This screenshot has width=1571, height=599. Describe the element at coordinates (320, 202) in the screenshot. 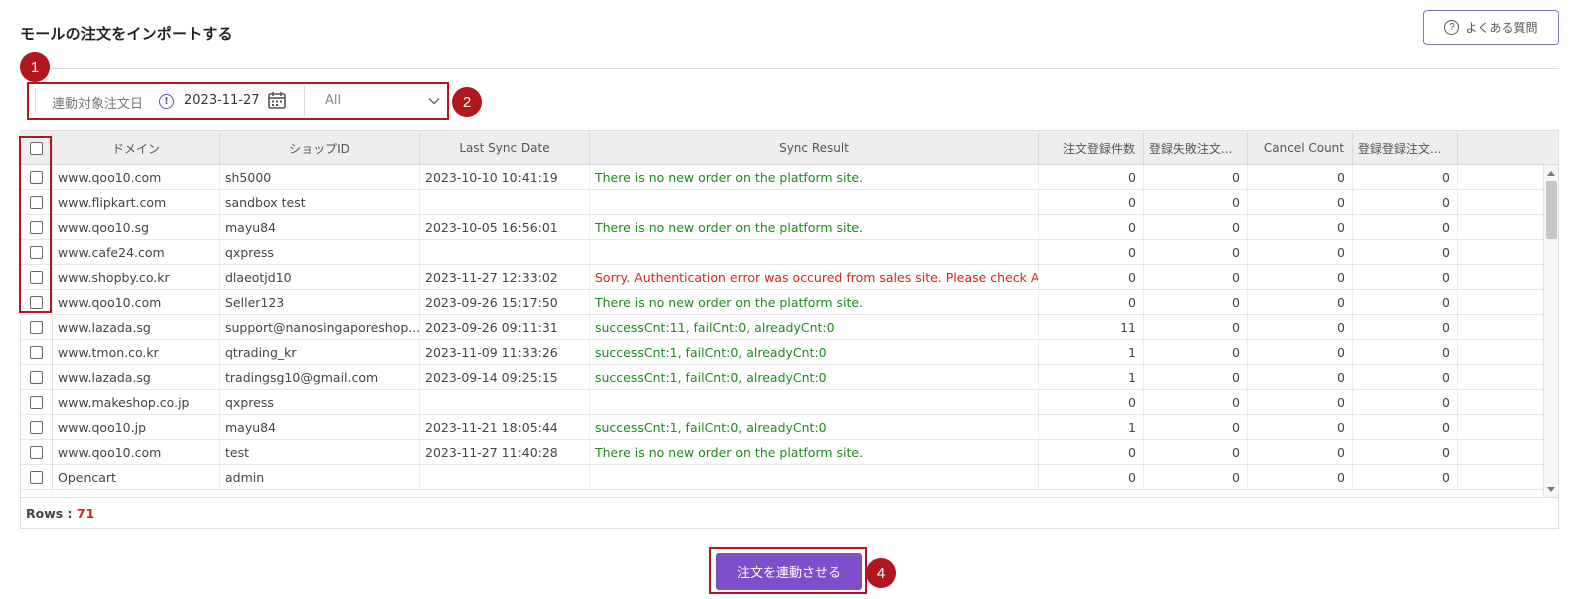

I see `cell-shop-id: sandbox test` at that location.